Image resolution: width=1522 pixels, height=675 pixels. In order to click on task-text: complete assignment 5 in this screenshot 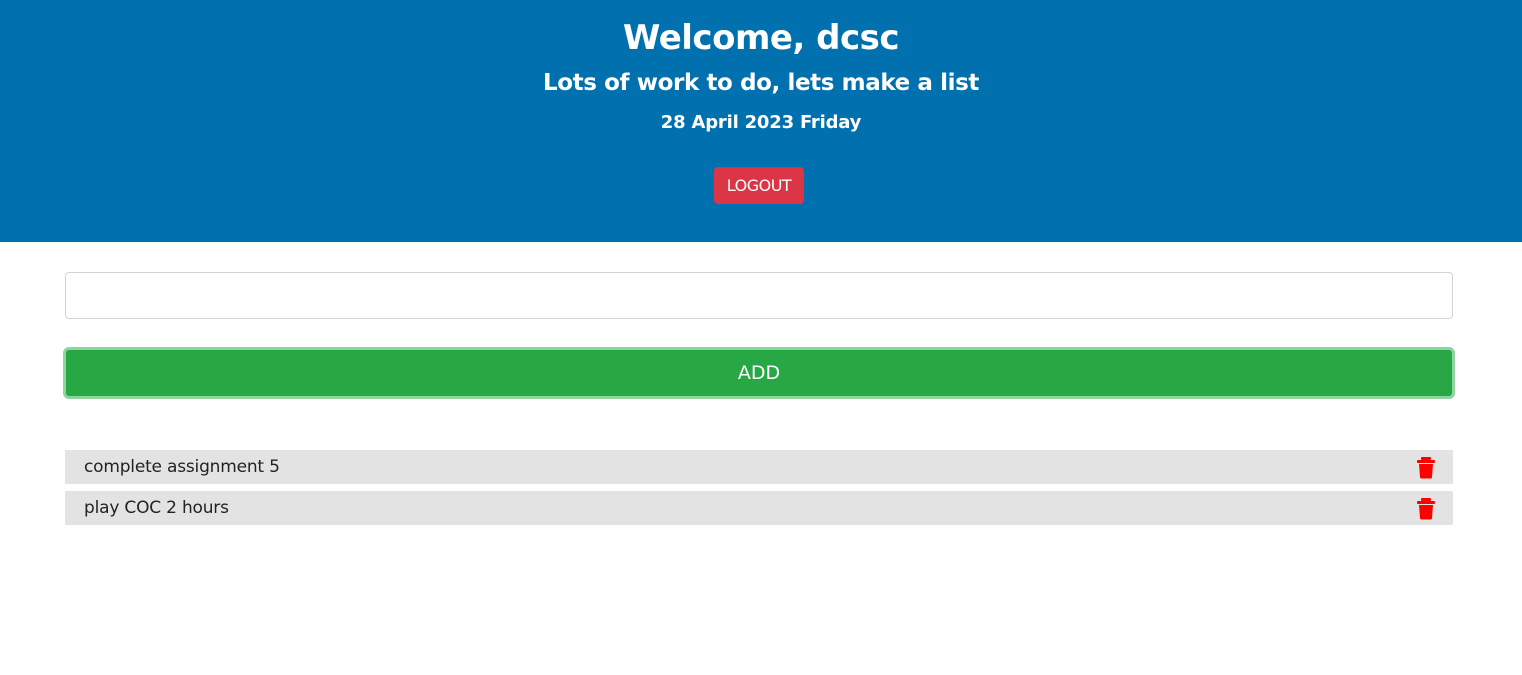, I will do `click(182, 467)`.